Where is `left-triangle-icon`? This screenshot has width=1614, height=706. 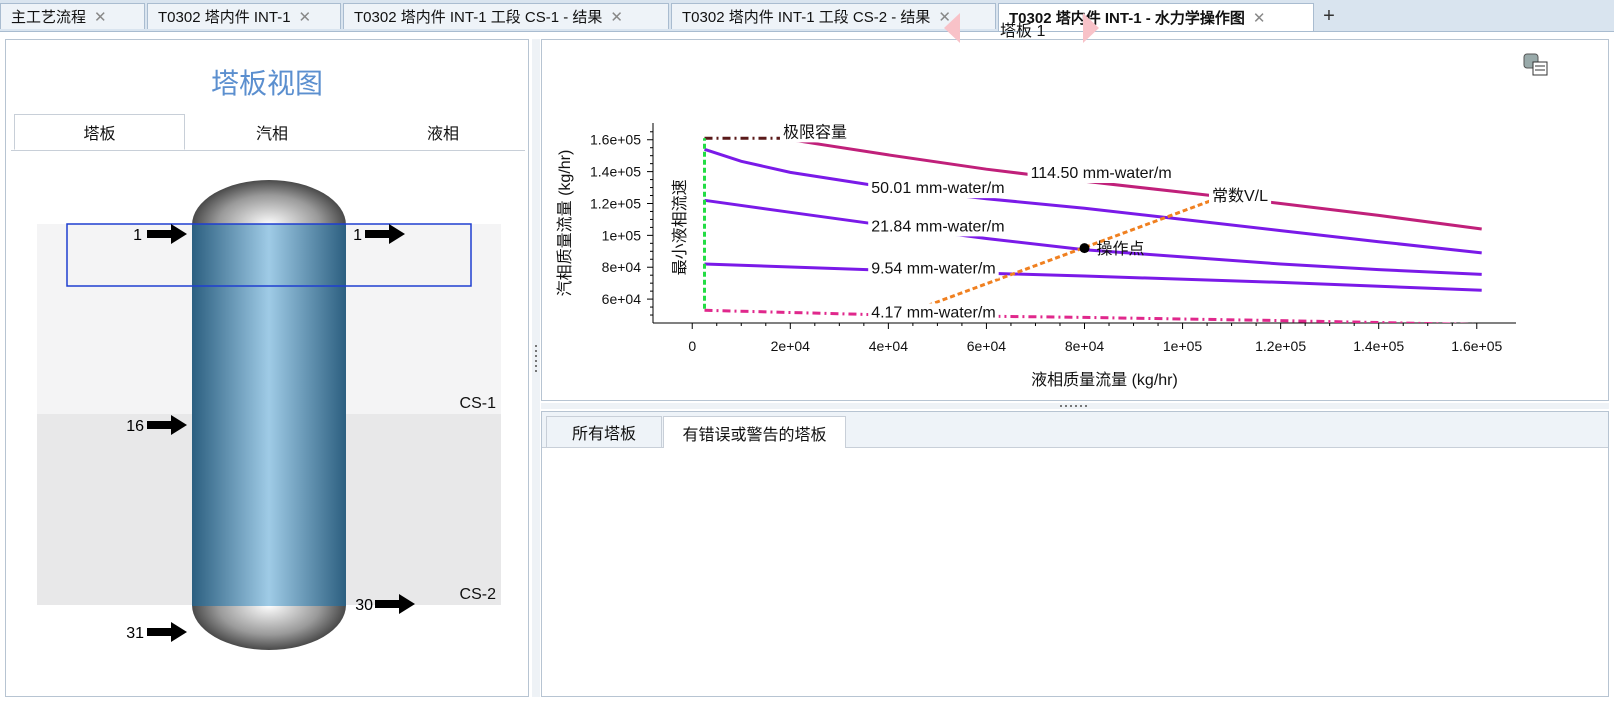 left-triangle-icon is located at coordinates (952, 28).